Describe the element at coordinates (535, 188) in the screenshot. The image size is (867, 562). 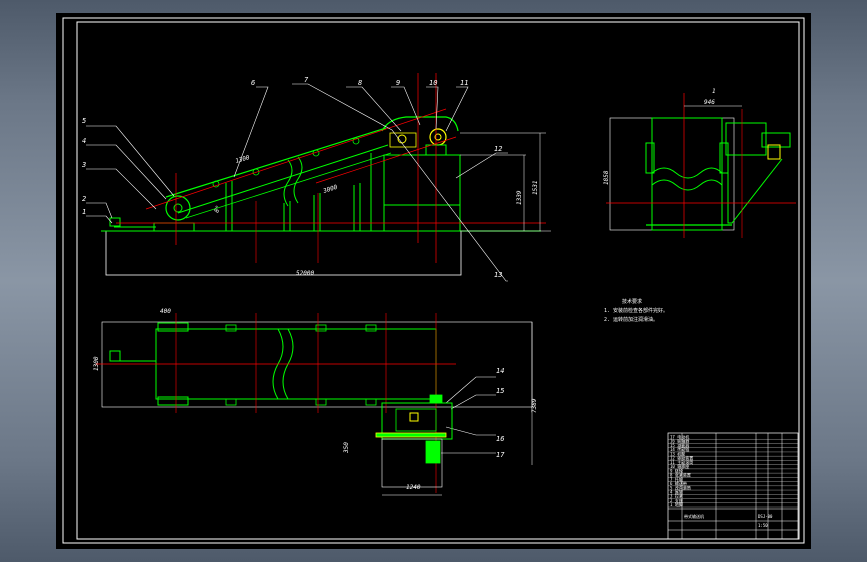
I see `dim-height-b: 1531` at that location.